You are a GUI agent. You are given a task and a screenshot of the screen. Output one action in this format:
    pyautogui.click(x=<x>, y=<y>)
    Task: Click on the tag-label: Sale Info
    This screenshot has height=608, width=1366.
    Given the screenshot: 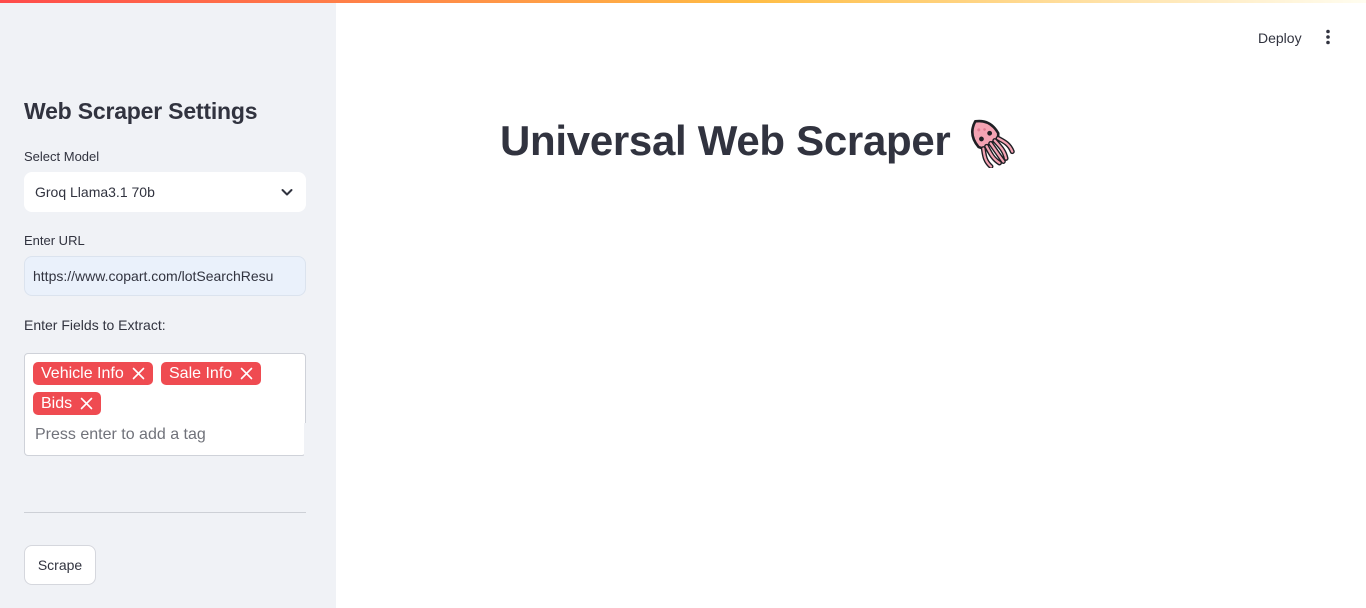 What is the action you would take?
    pyautogui.click(x=201, y=373)
    